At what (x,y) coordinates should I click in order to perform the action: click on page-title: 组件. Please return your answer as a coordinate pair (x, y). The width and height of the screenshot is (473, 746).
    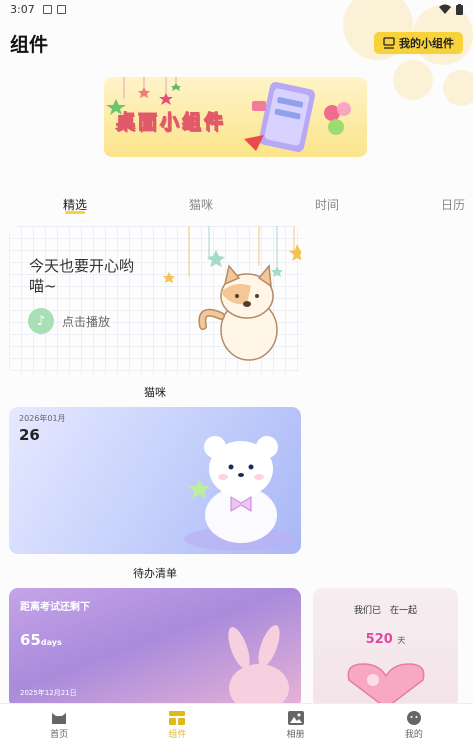
    Looking at the image, I should click on (29, 44).